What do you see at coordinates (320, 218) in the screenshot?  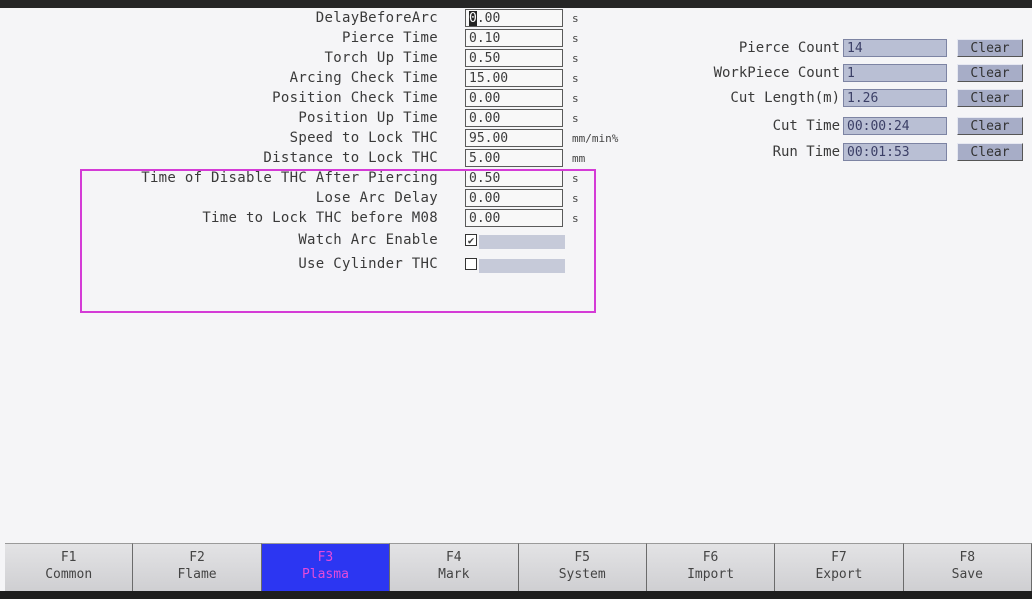 I see `param-label: Time to Lock THC before M08` at bounding box center [320, 218].